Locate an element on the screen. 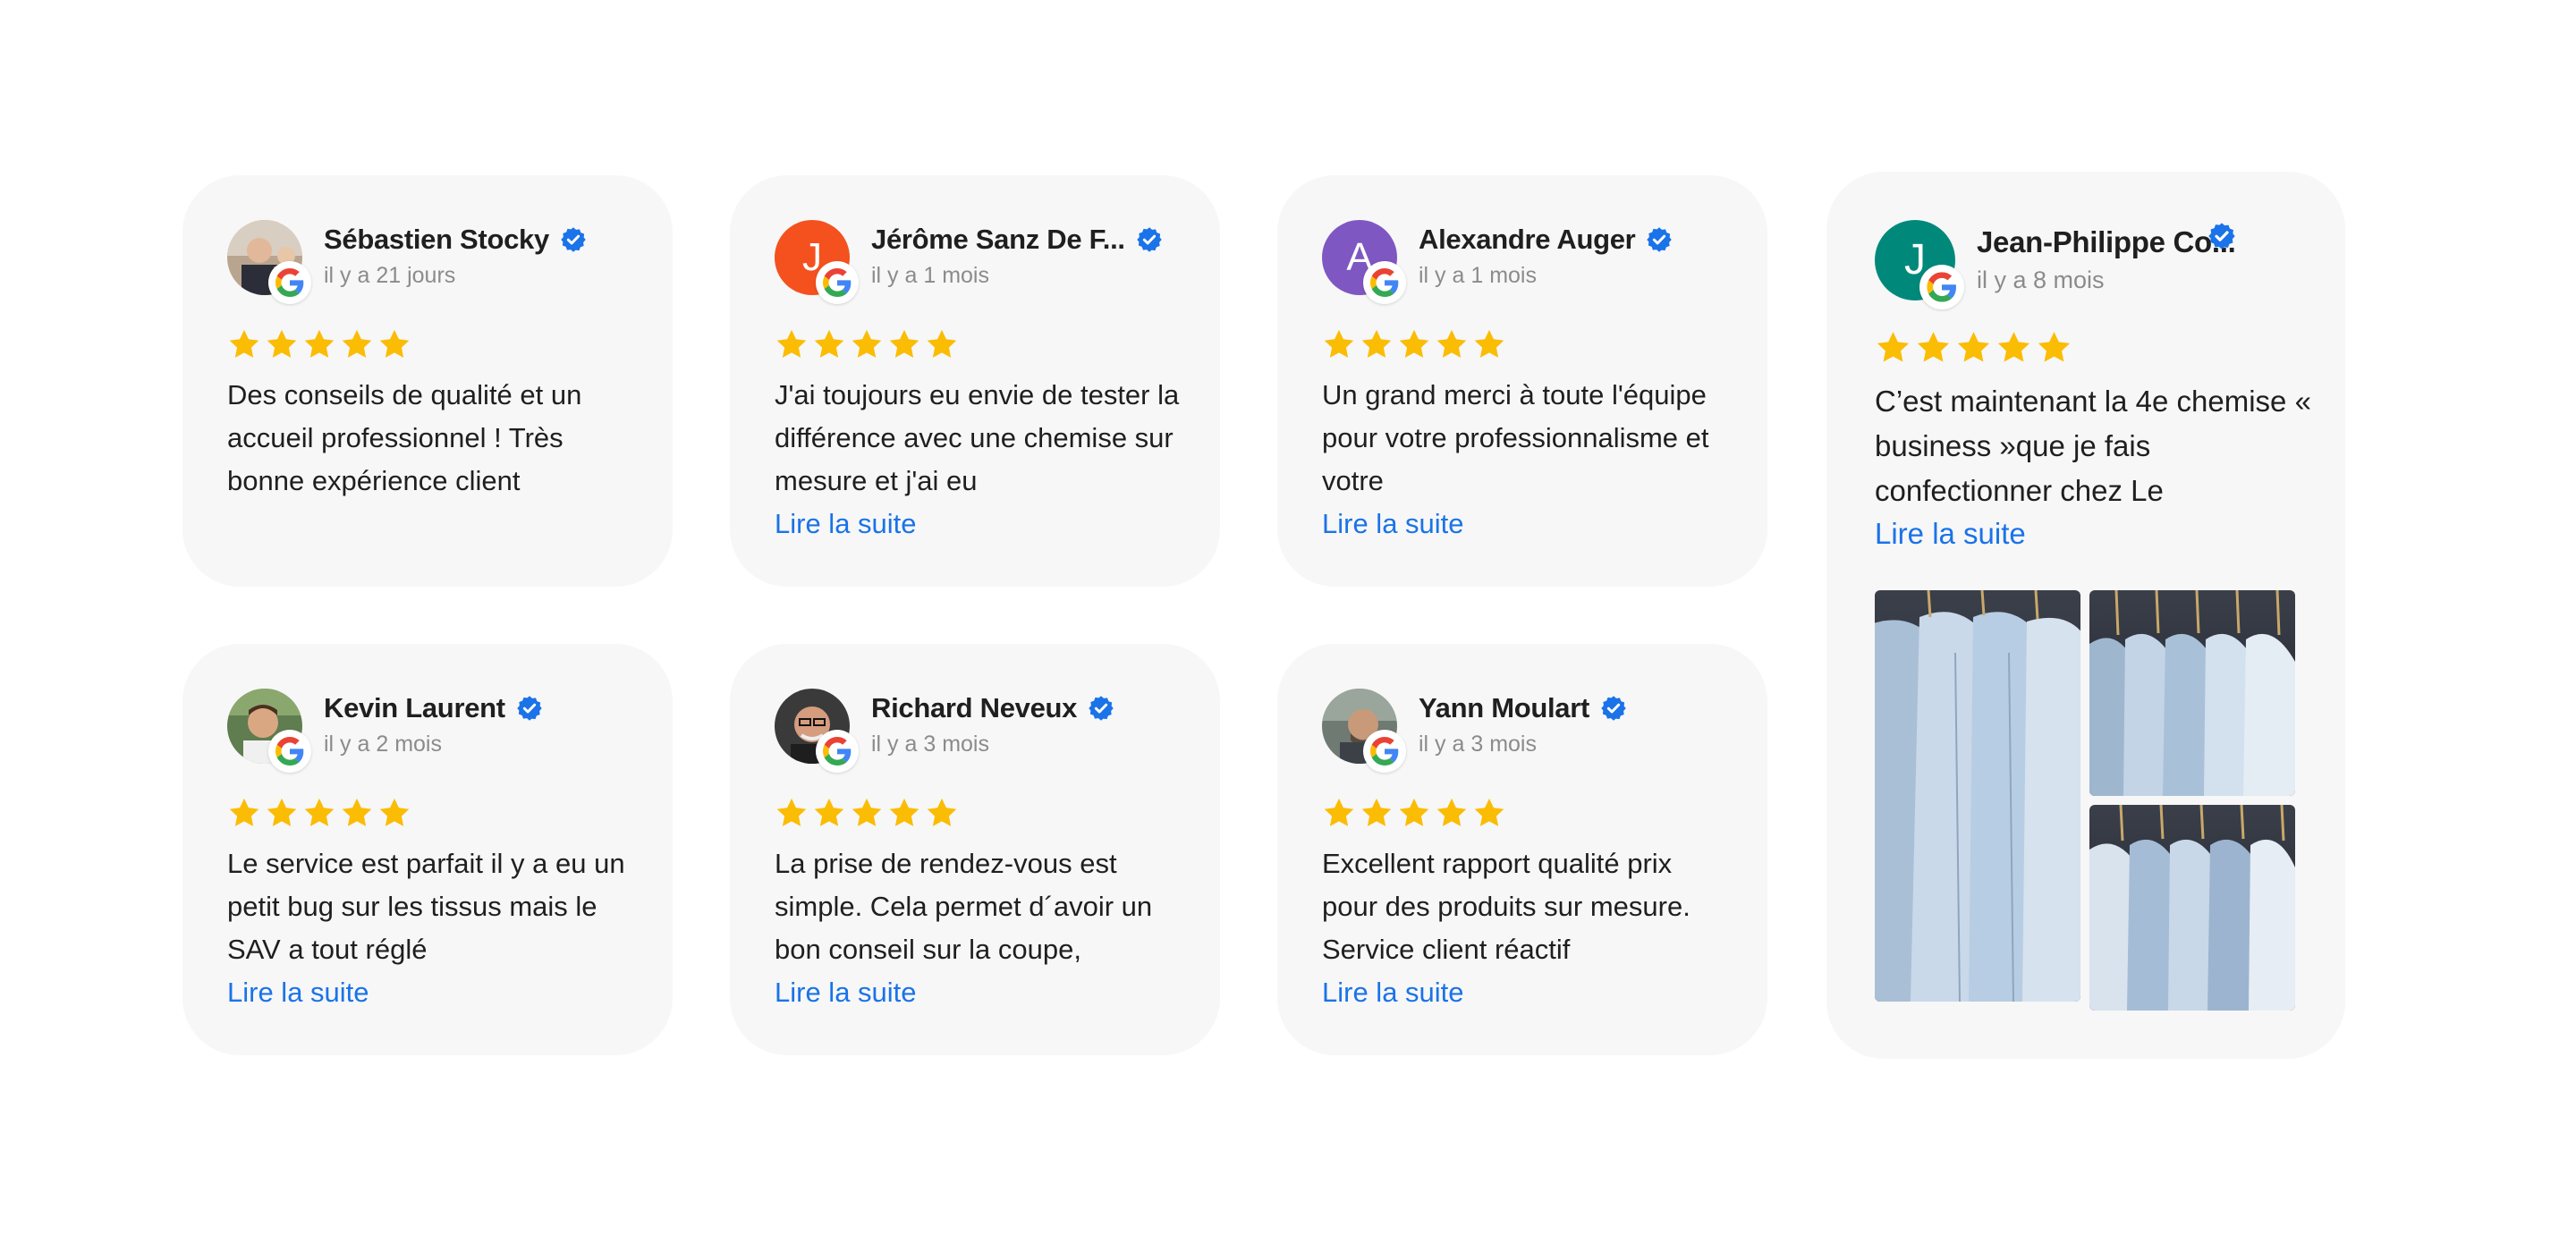 The width and height of the screenshot is (2576, 1252). reviewer-name: Yann Moulart is located at coordinates (1504, 708).